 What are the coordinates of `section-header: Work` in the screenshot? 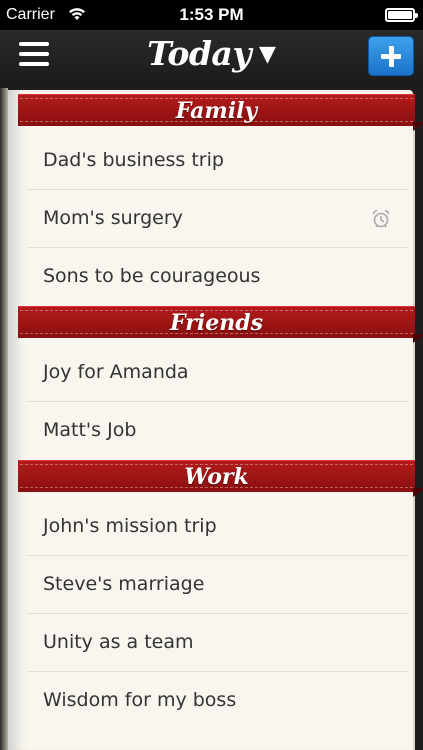 It's located at (220, 479).